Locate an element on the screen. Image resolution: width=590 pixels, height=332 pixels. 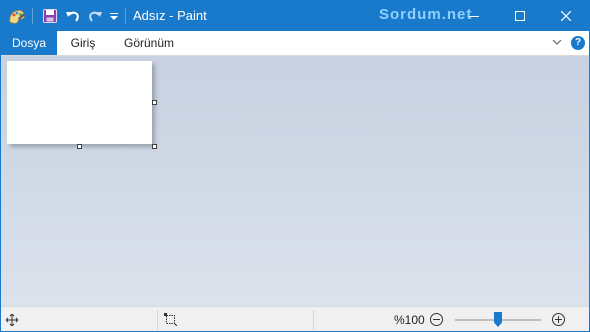
chevron-down-icon is located at coordinates (557, 42).